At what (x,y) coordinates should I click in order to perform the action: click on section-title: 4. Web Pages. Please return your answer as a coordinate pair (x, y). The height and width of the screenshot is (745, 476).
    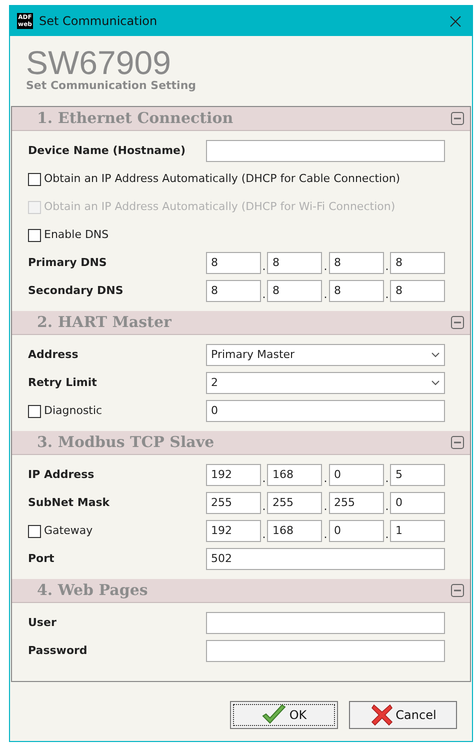
    Looking at the image, I should click on (92, 591).